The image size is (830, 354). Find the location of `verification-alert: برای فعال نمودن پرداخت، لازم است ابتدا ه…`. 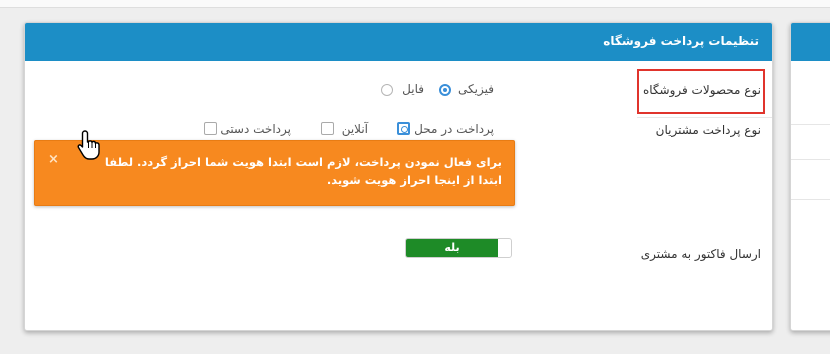

verification-alert: برای فعال نمودن پرداخت، لازم است ابتدا ه… is located at coordinates (274, 173).